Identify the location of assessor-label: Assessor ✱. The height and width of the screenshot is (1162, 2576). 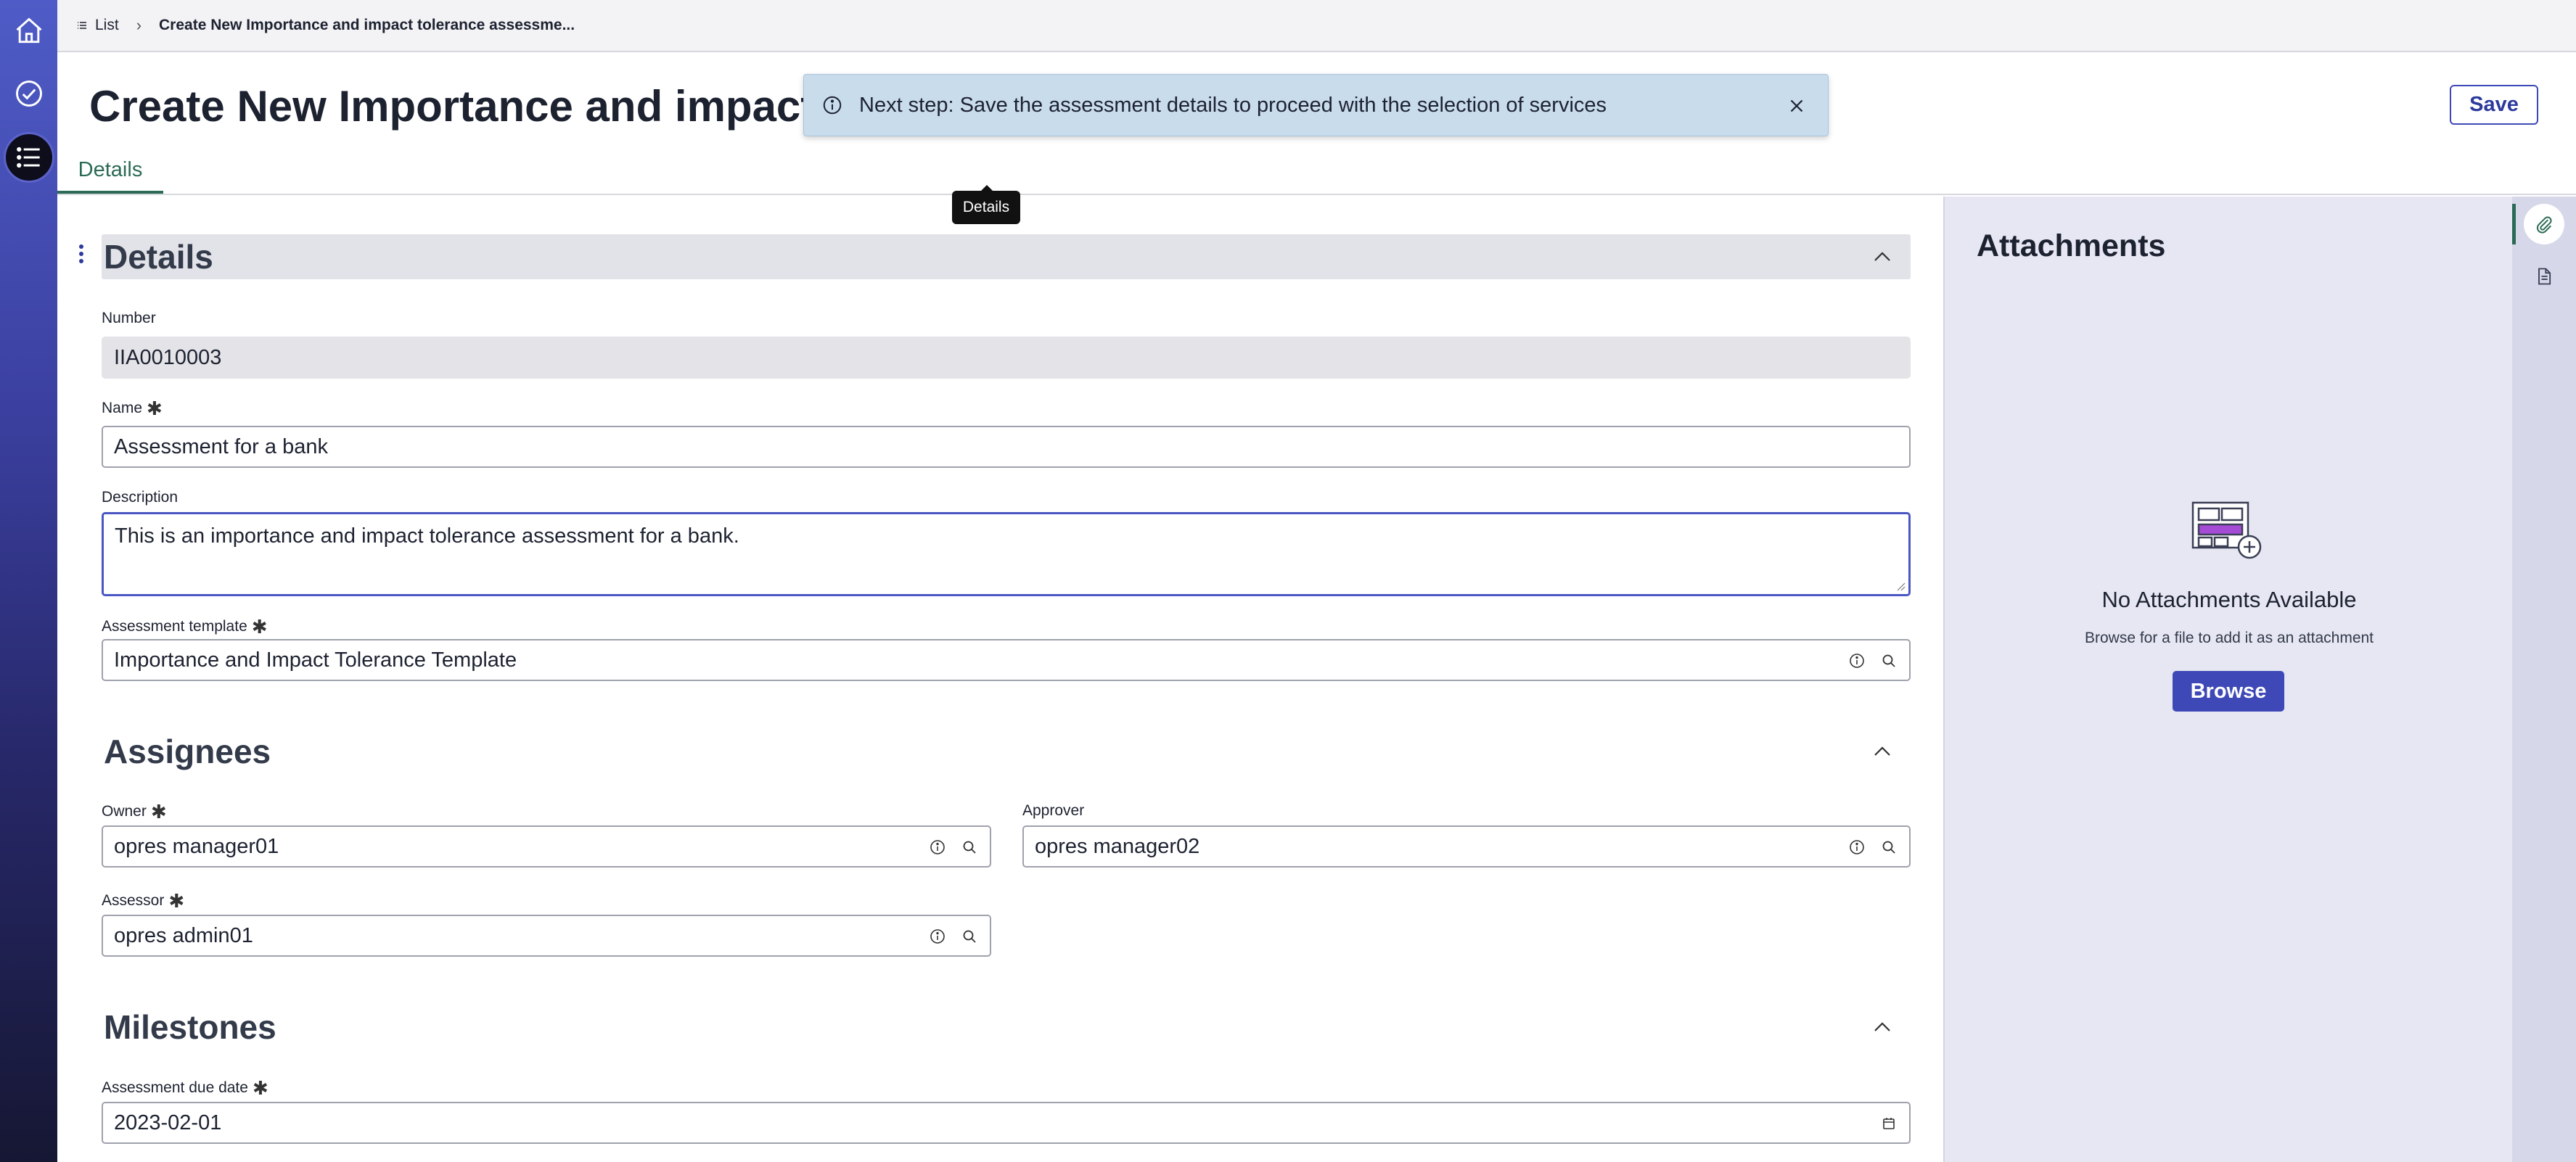
(143, 900).